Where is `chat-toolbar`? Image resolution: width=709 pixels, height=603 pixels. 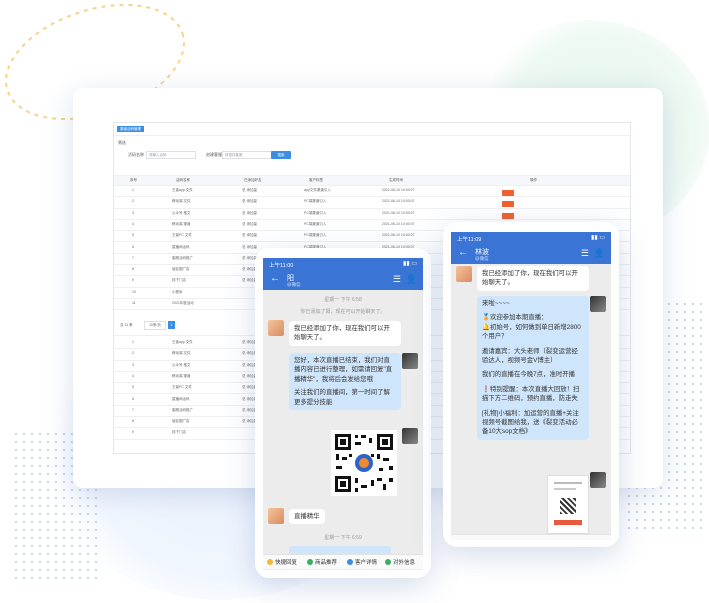 chat-toolbar is located at coordinates (531, 537).